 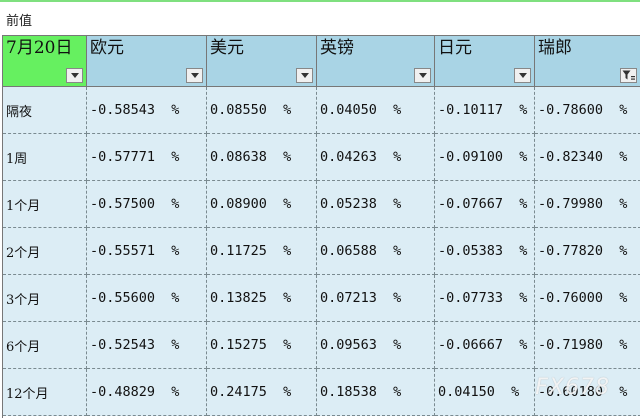 I want to click on rate-cell: -0.78600 %, so click(x=587, y=110).